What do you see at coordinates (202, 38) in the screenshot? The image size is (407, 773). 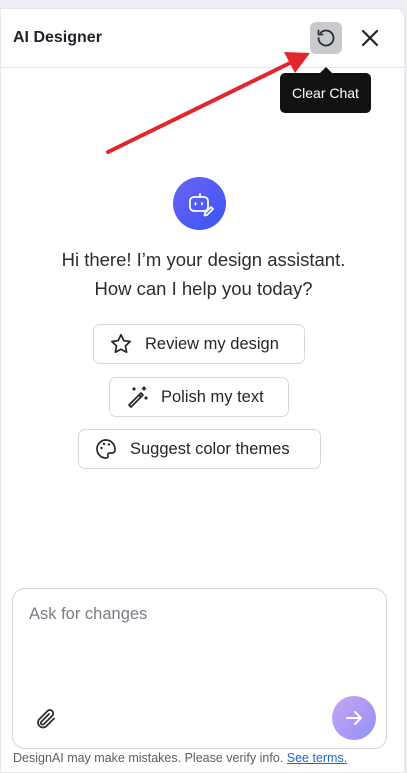 I see `panel-header: AI Designer` at bounding box center [202, 38].